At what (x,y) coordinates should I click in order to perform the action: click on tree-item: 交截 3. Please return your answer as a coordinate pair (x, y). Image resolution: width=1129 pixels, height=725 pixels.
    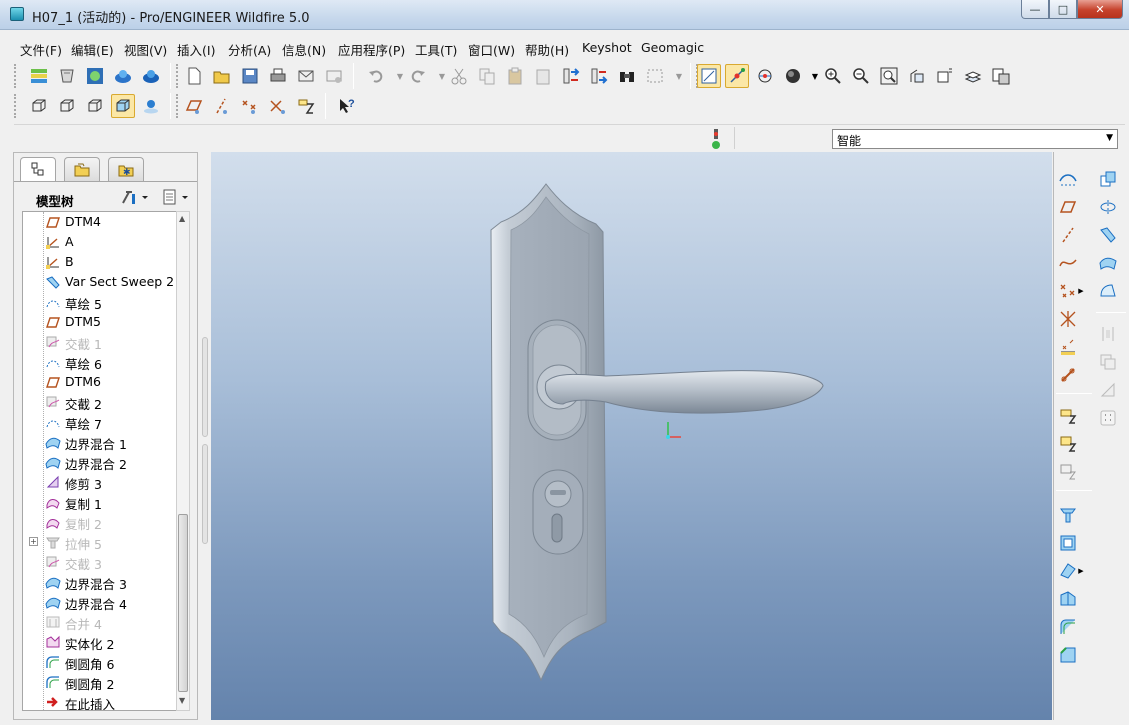
    Looking at the image, I should click on (103, 562).